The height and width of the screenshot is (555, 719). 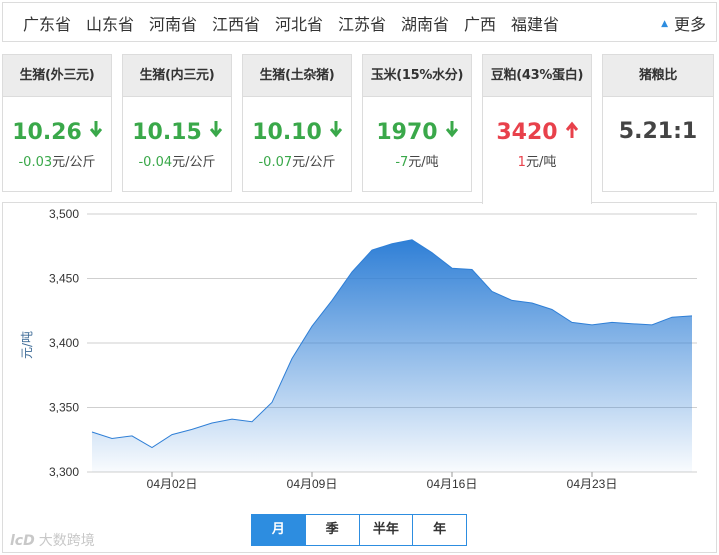 What do you see at coordinates (35, 162) in the screenshot?
I see `change-value: -0.03` at bounding box center [35, 162].